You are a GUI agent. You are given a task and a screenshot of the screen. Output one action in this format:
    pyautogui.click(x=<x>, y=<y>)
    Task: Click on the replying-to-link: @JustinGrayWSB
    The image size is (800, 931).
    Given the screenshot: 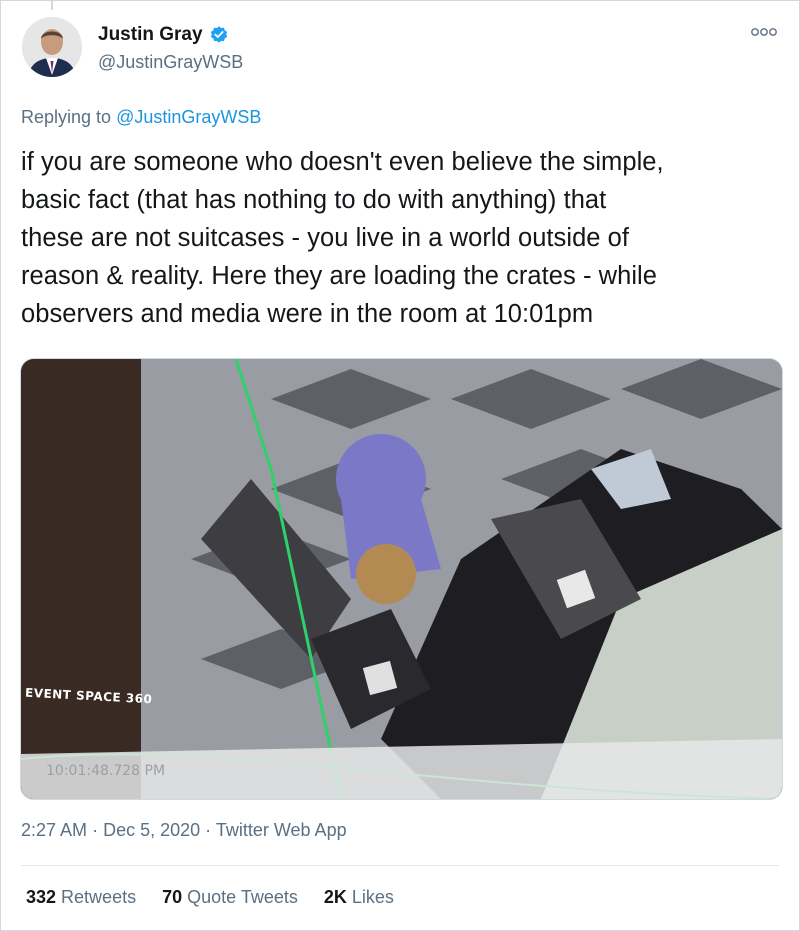 What is the action you would take?
    pyautogui.click(x=188, y=117)
    